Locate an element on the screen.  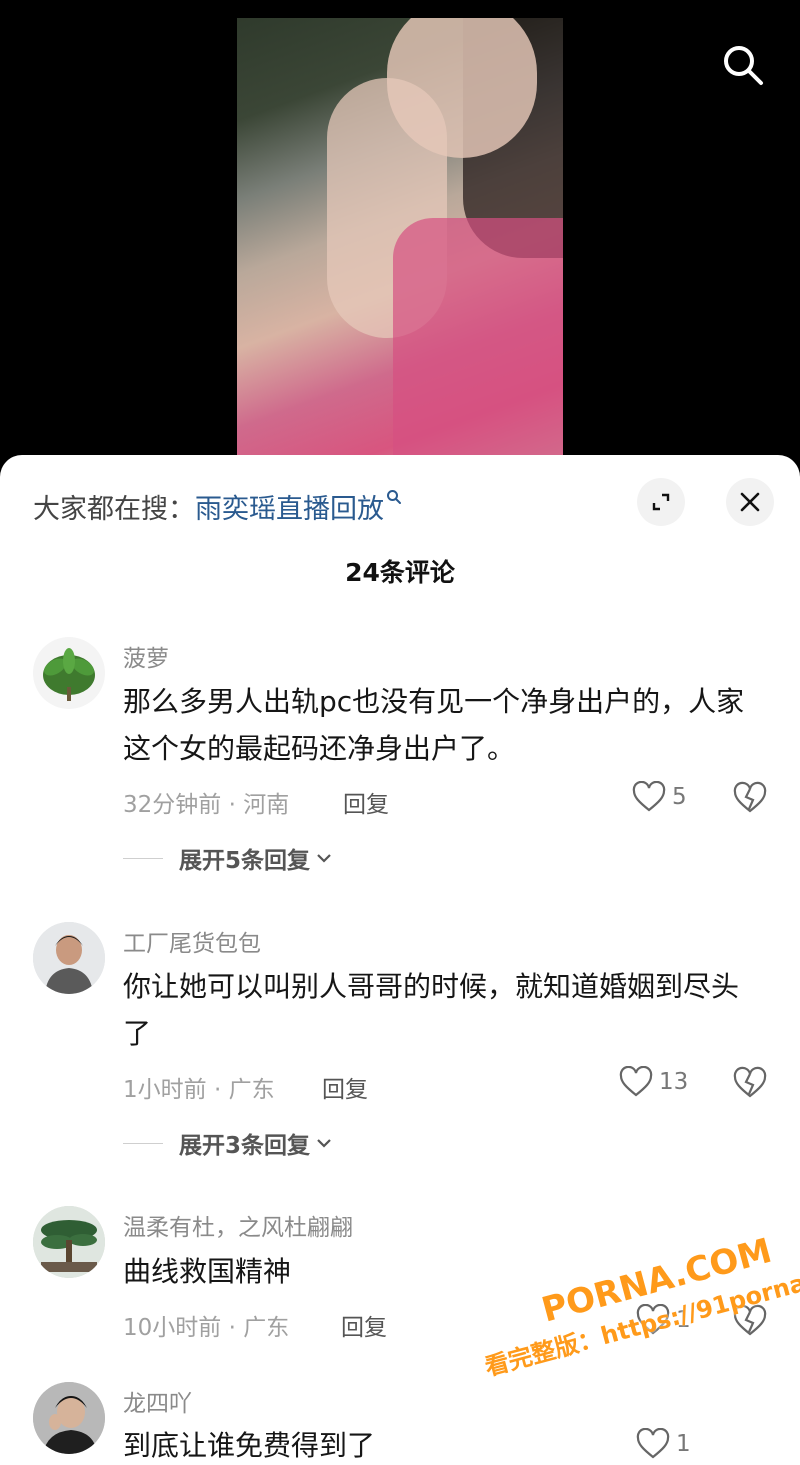
plant-avatar-image is located at coordinates (69, 674).